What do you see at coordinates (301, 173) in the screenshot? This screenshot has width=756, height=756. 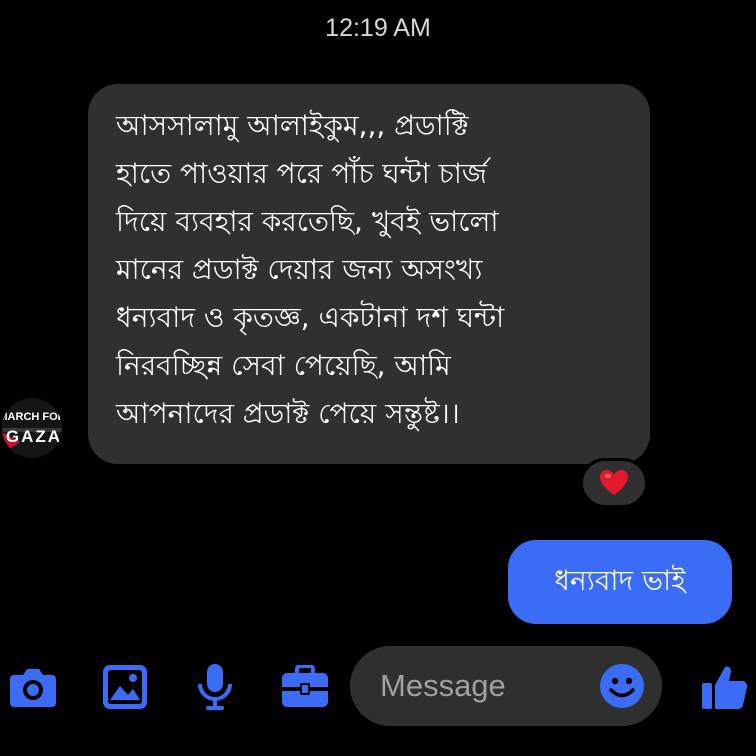 I see `incoming-message-line: হাতে পাওয়ার পরে পাঁচ ঘন্টা চার্জ` at bounding box center [301, 173].